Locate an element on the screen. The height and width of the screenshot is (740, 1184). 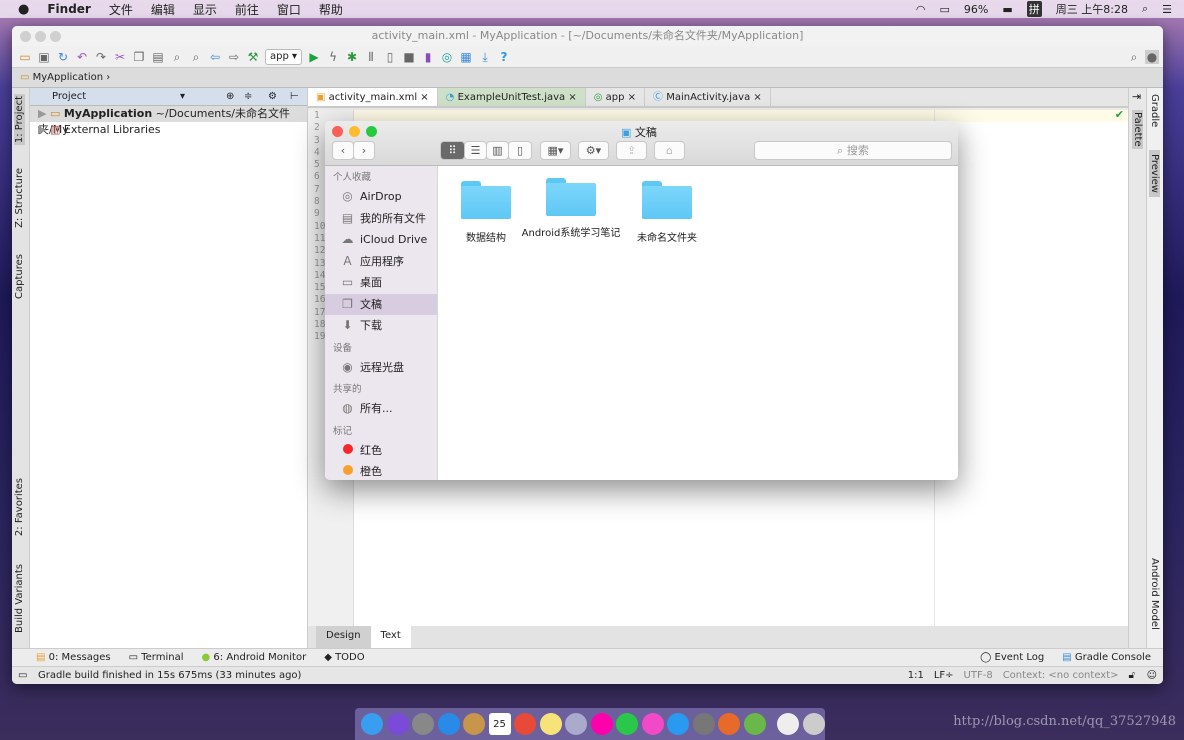
sidebar-item: A 应用程序 is located at coordinates (381, 262).